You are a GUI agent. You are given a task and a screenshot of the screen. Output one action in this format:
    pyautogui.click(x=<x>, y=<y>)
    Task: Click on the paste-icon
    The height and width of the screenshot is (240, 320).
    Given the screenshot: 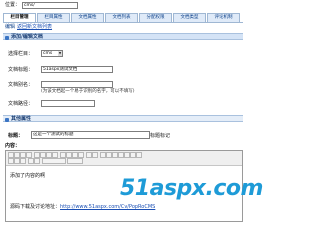 What is the action you would take?
    pyautogui.click(x=23, y=161)
    